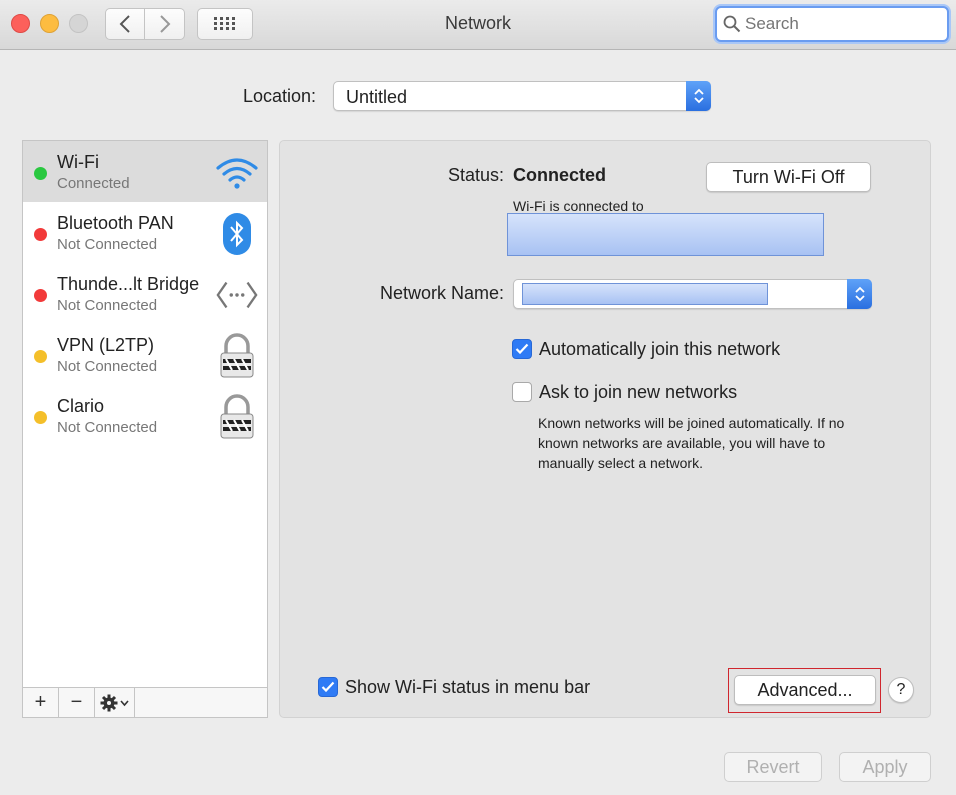  I want to click on service-name: Bluetooth PAN, so click(115, 223).